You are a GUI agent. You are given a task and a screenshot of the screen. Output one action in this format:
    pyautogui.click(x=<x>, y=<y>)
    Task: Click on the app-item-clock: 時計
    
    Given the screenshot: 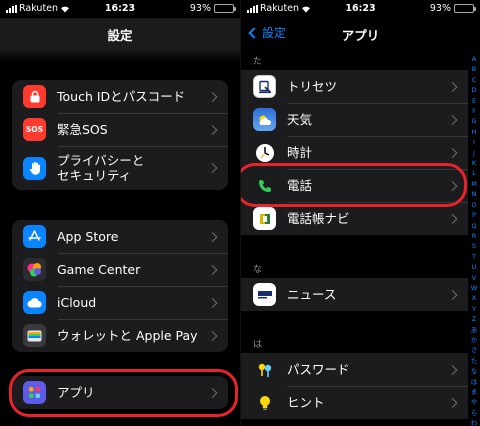 What is the action you would take?
    pyautogui.click(x=354, y=152)
    